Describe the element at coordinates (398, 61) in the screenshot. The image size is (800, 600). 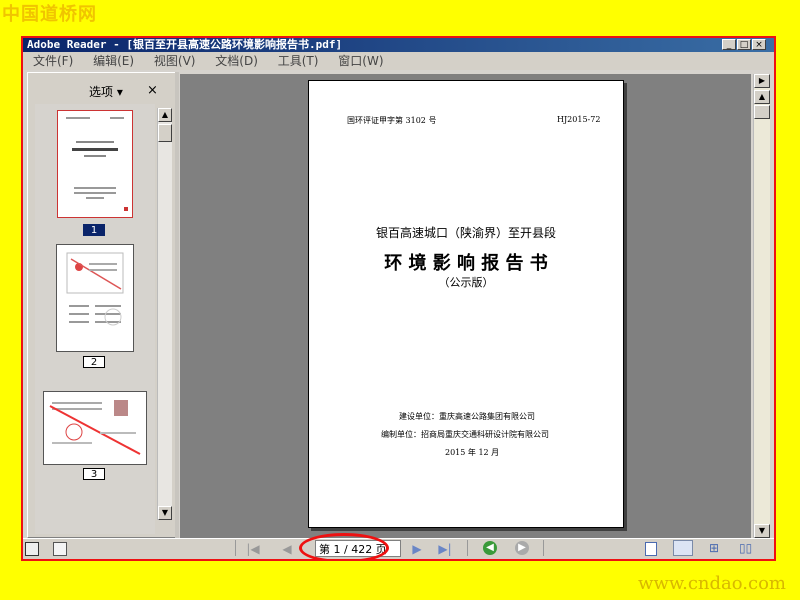
I see `menu-bar: 文件(F) 编辑(E) 视图(V) 文档(D) 工具(T) 窗口(W)` at that location.